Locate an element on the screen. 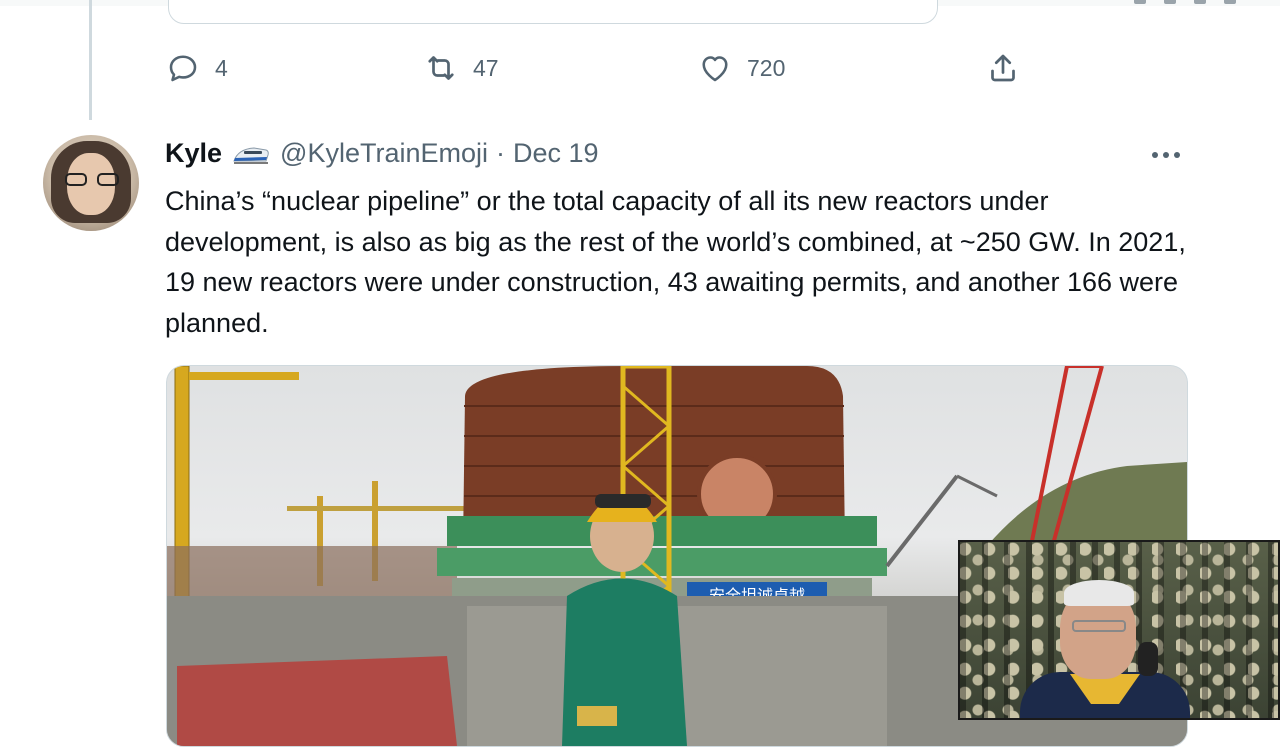 The height and width of the screenshot is (747, 1280). top-right-toolbar is located at coordinates (1185, 2).